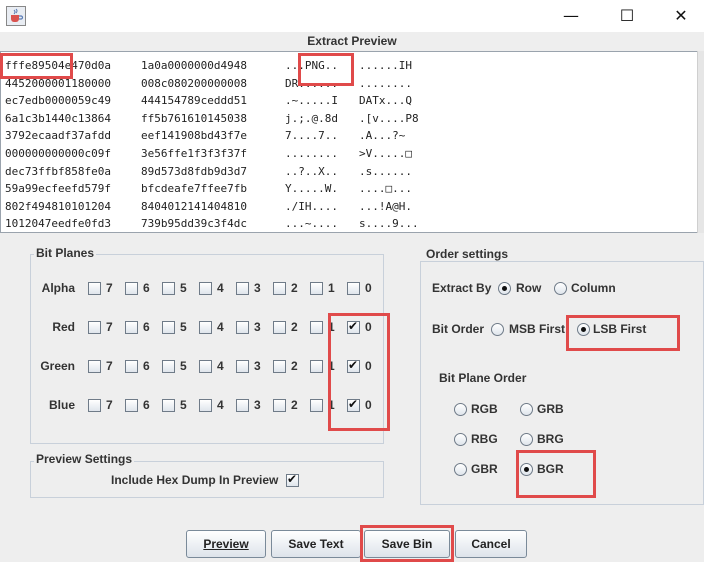  Describe the element at coordinates (58, 101) in the screenshot. I see `hex-dump-hex1: ec7edb0000059c49` at that location.